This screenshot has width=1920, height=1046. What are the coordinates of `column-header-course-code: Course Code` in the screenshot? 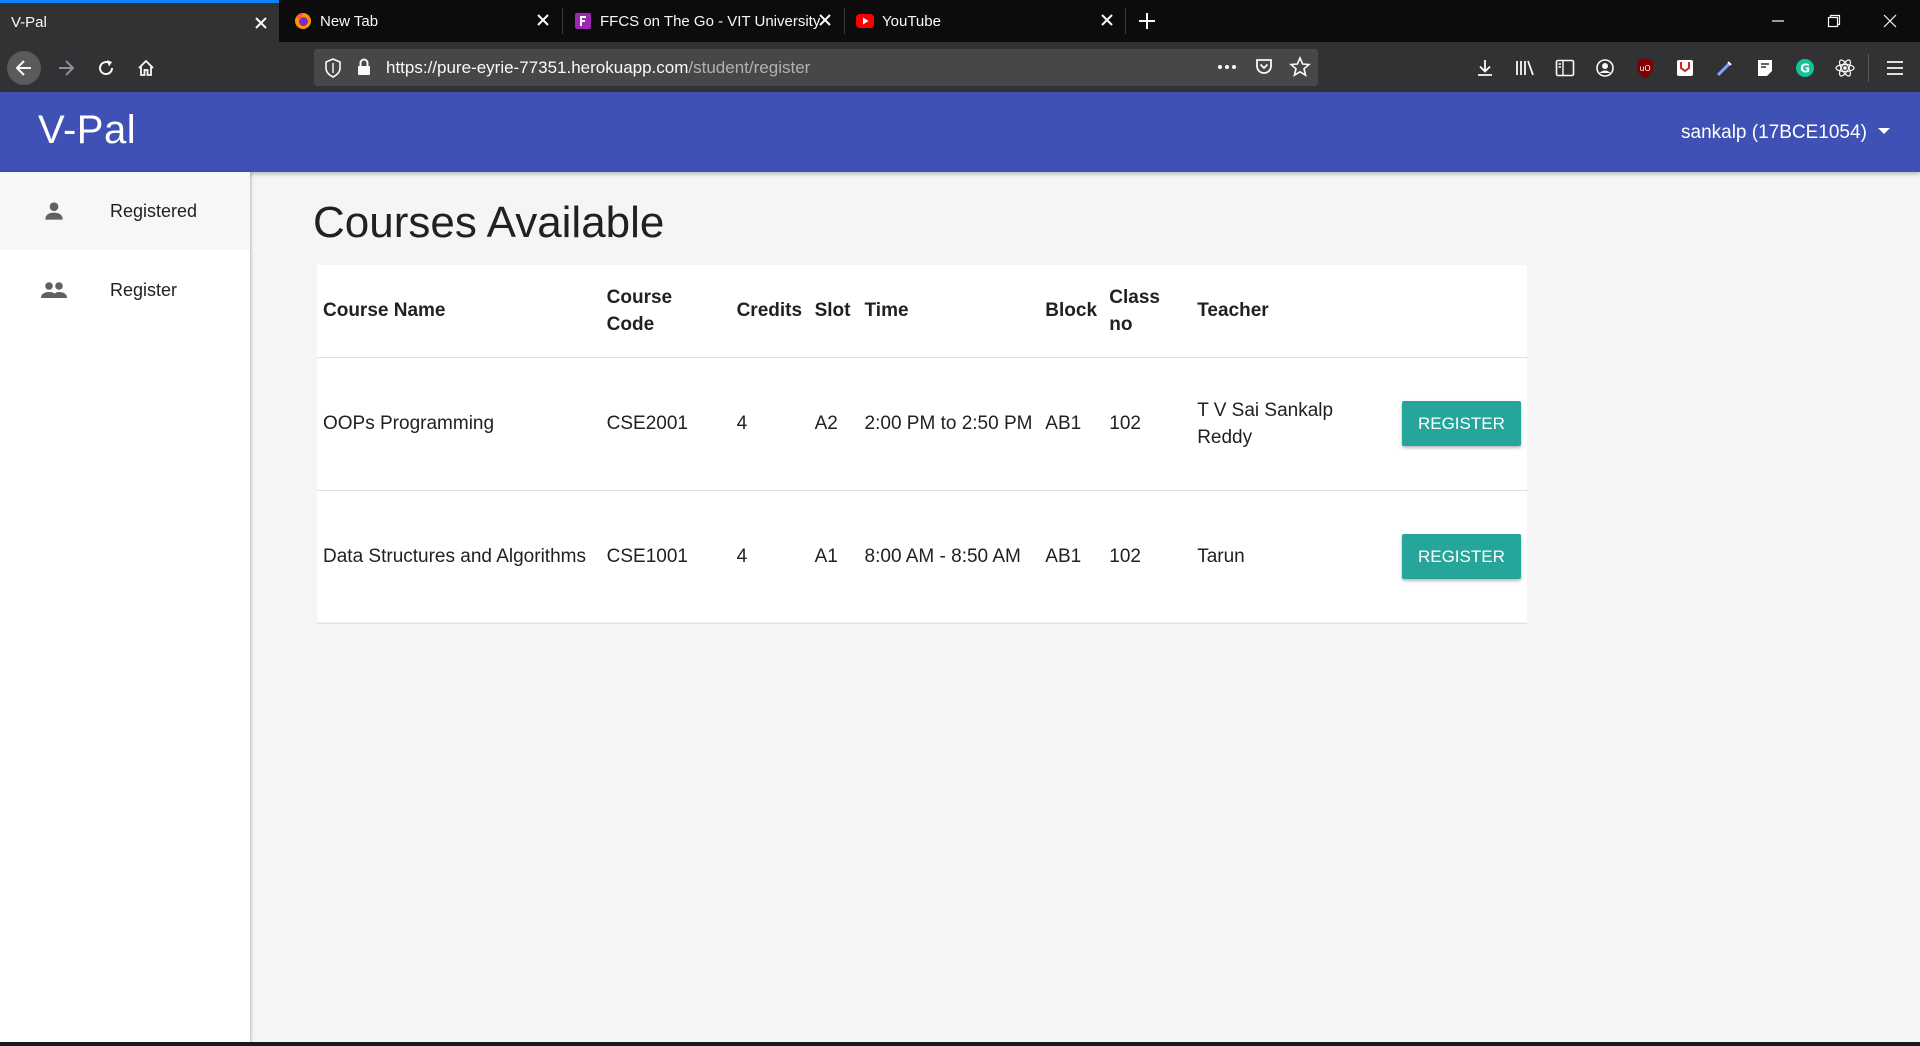 It's located at (665, 311).